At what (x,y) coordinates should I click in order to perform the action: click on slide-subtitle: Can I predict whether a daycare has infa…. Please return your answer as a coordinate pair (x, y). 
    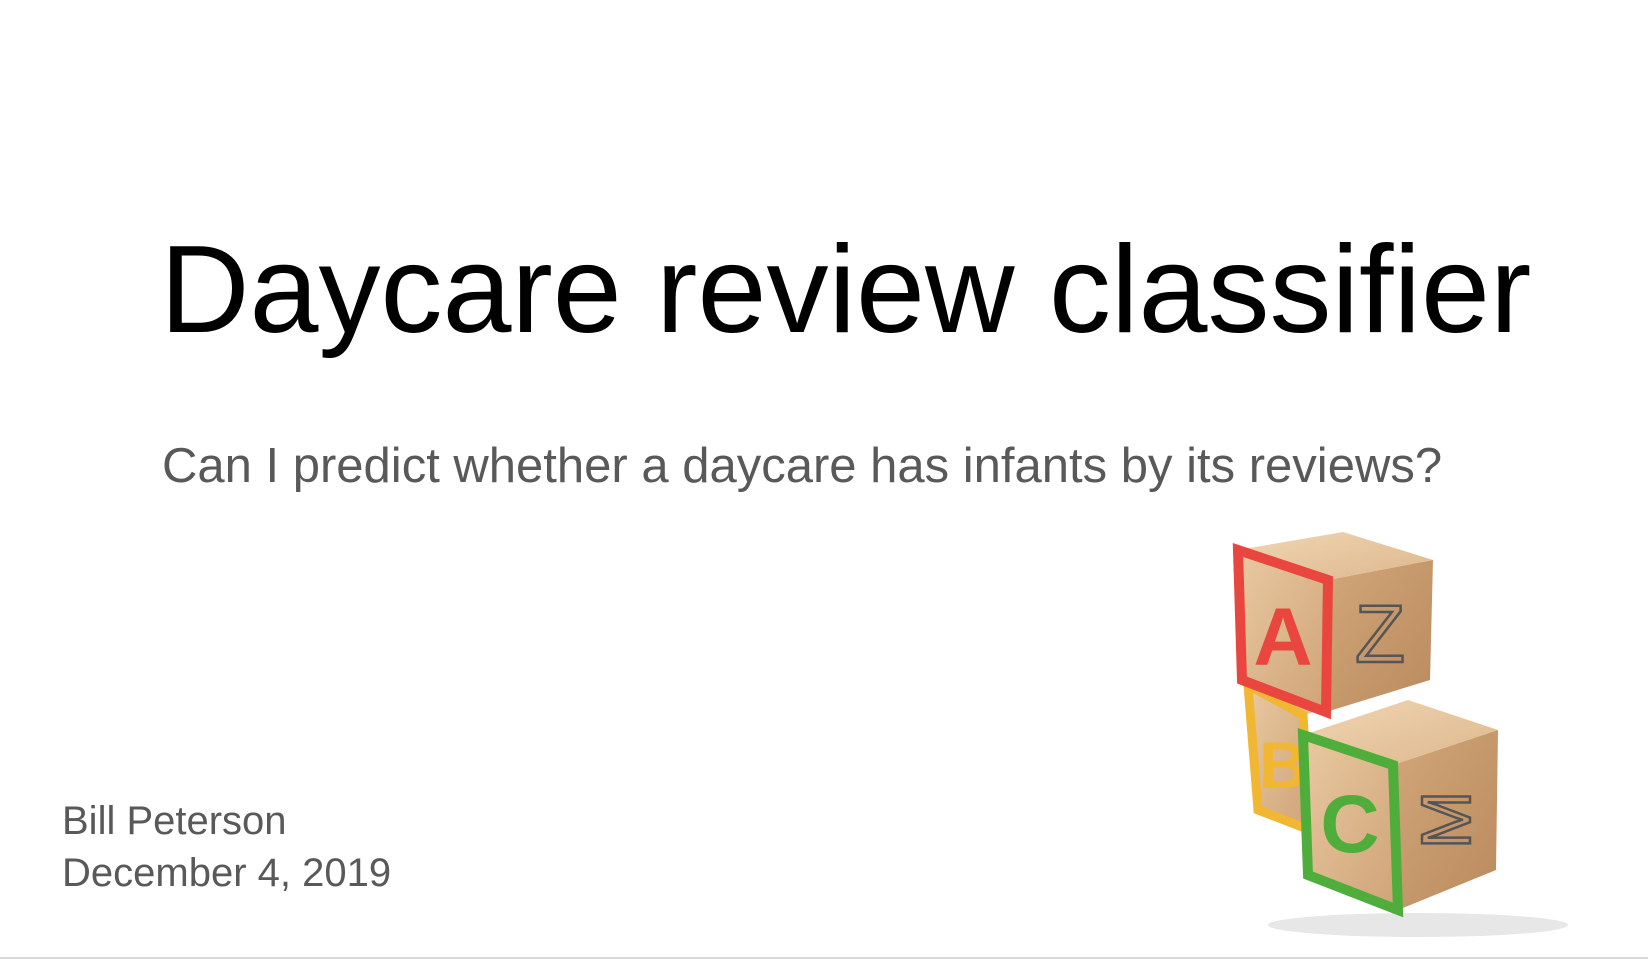
    Looking at the image, I should click on (802, 466).